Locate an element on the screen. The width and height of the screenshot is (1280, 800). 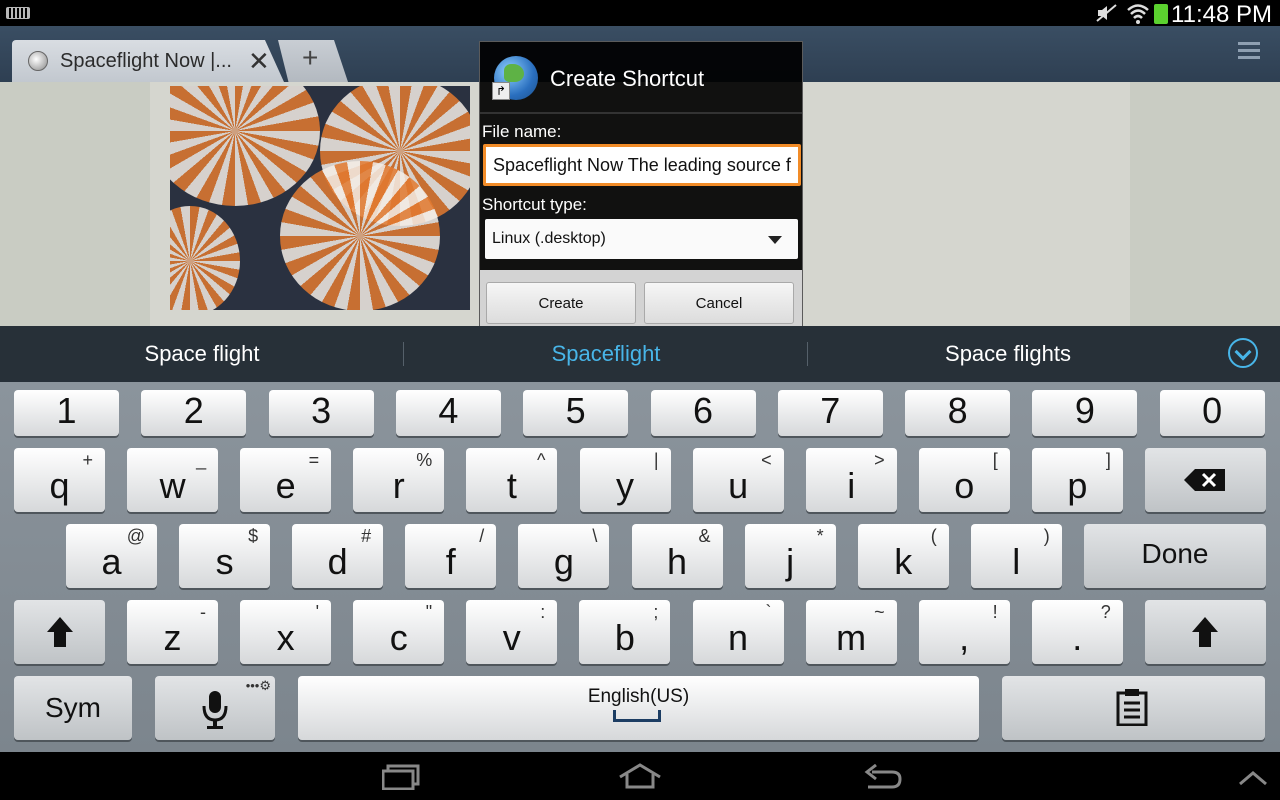
key-alt-label: ` is located at coordinates (768, 612).